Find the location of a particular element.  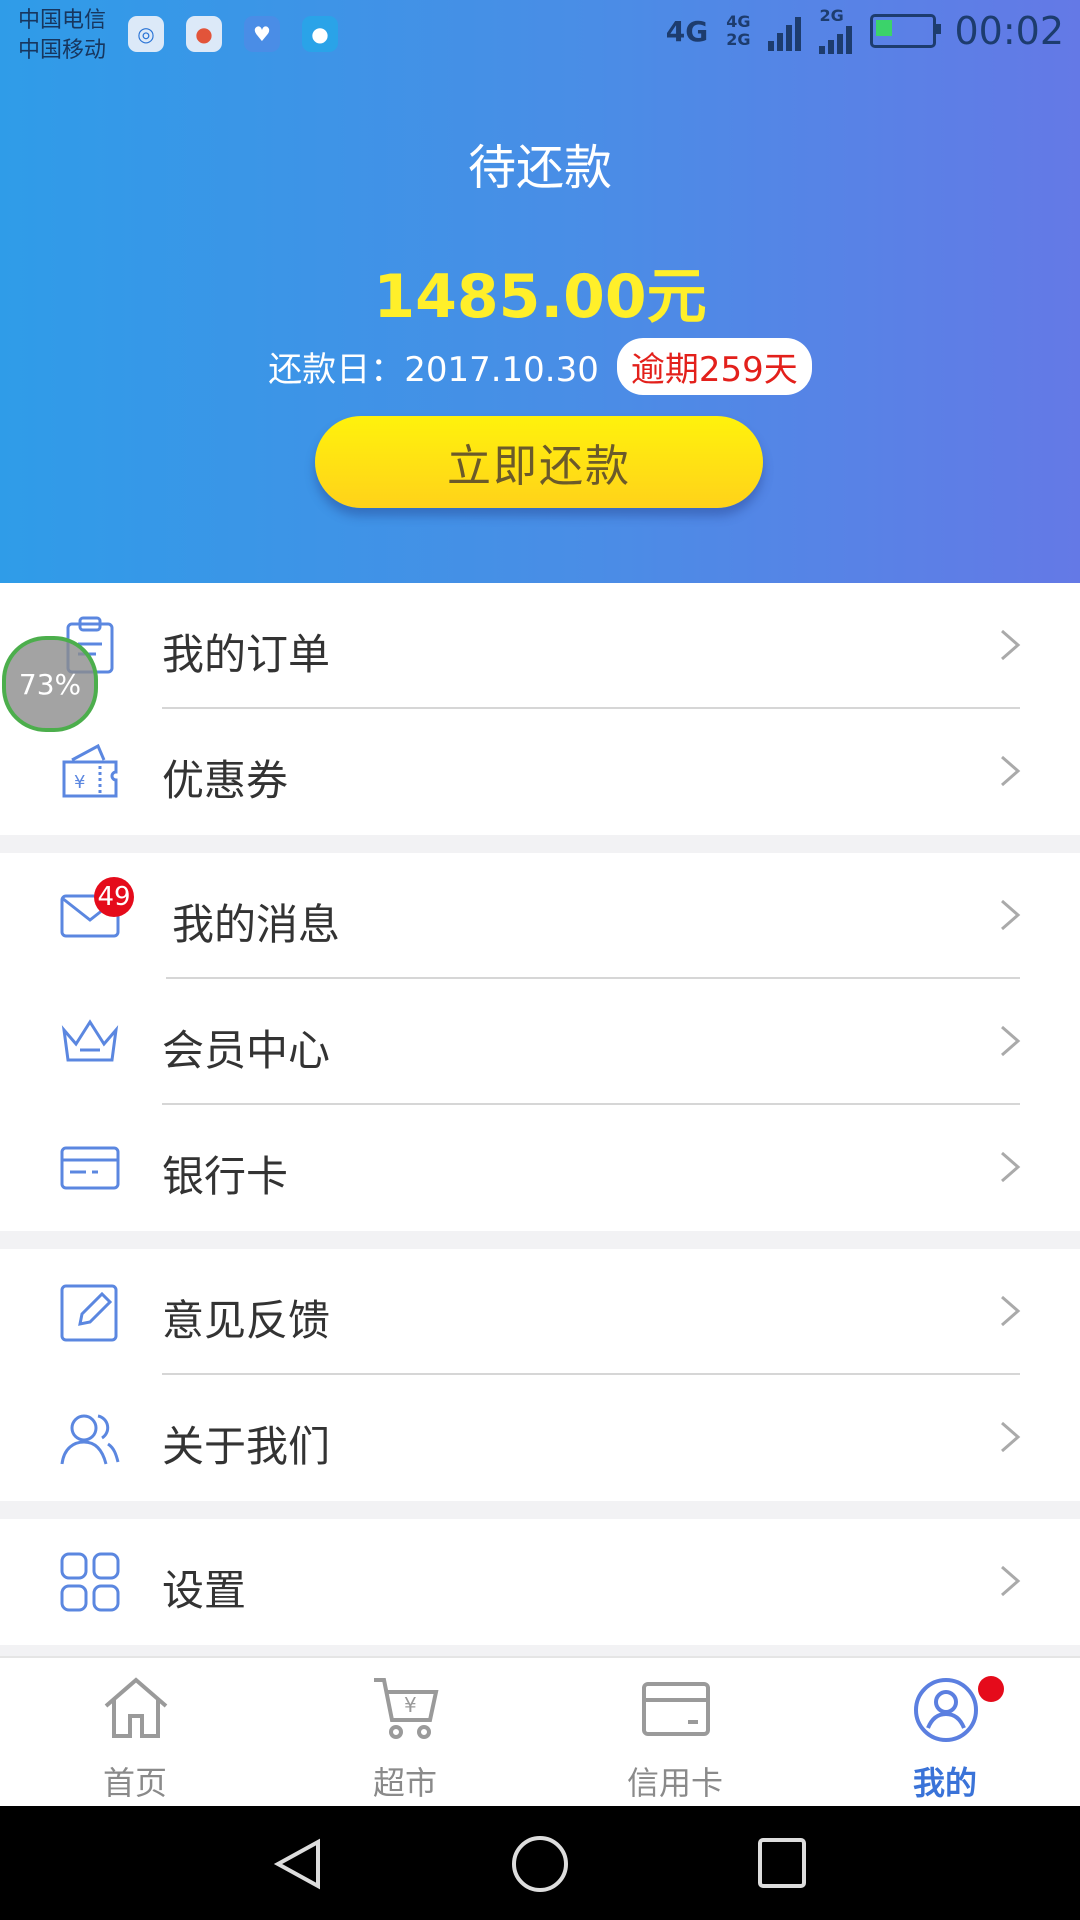

coupon-icon: ¥ is located at coordinates (90, 770).